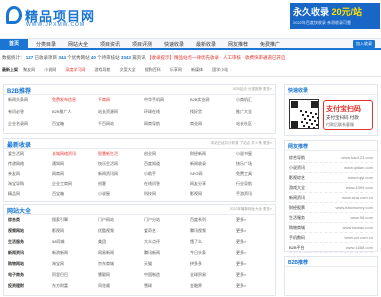 This screenshot has height=297, width=381. Describe the element at coordinates (331, 228) in the screenshot. I see `recommend-row: 购物商城 www.taobao.com` at that location.